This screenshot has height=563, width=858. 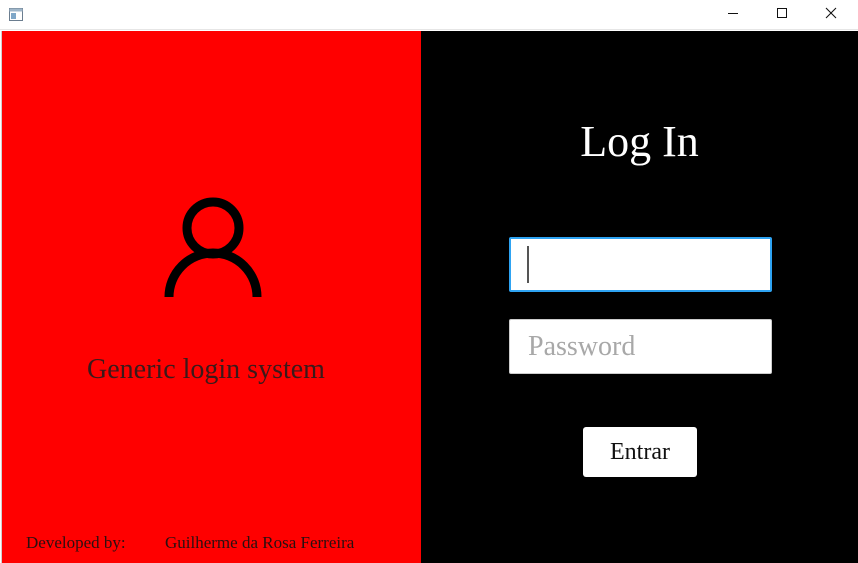 I want to click on developer-name: Guilherme da Rosa Ferreira, so click(x=260, y=542).